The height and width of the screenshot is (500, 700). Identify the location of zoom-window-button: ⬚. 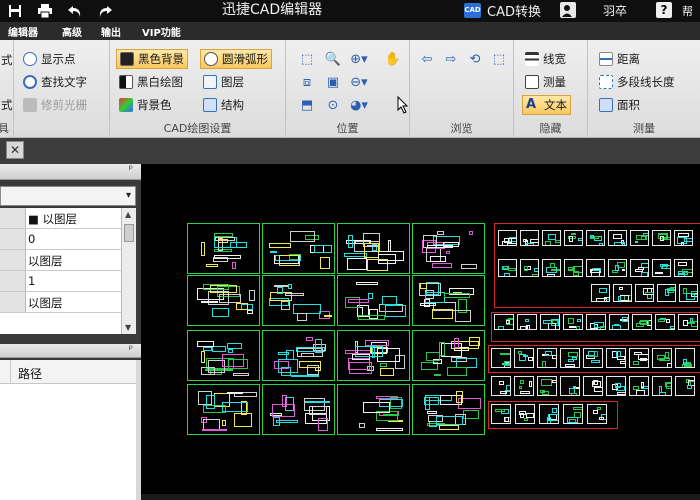
(307, 59).